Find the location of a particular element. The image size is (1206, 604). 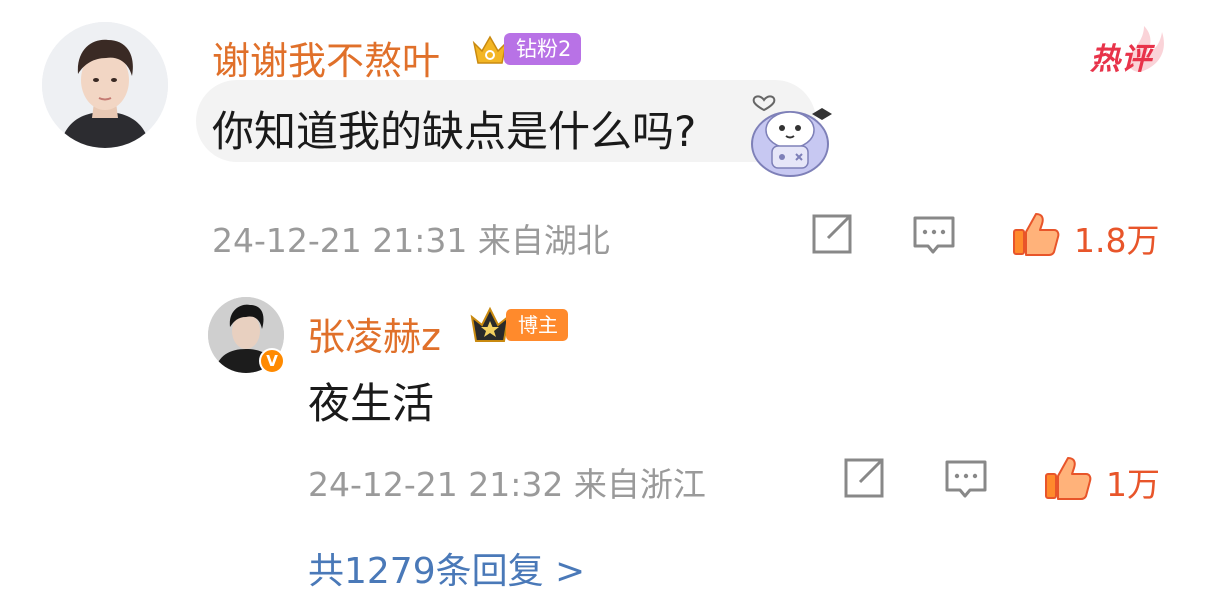

comment-text: 你知道我的缺点是什么吗? is located at coordinates (454, 131).